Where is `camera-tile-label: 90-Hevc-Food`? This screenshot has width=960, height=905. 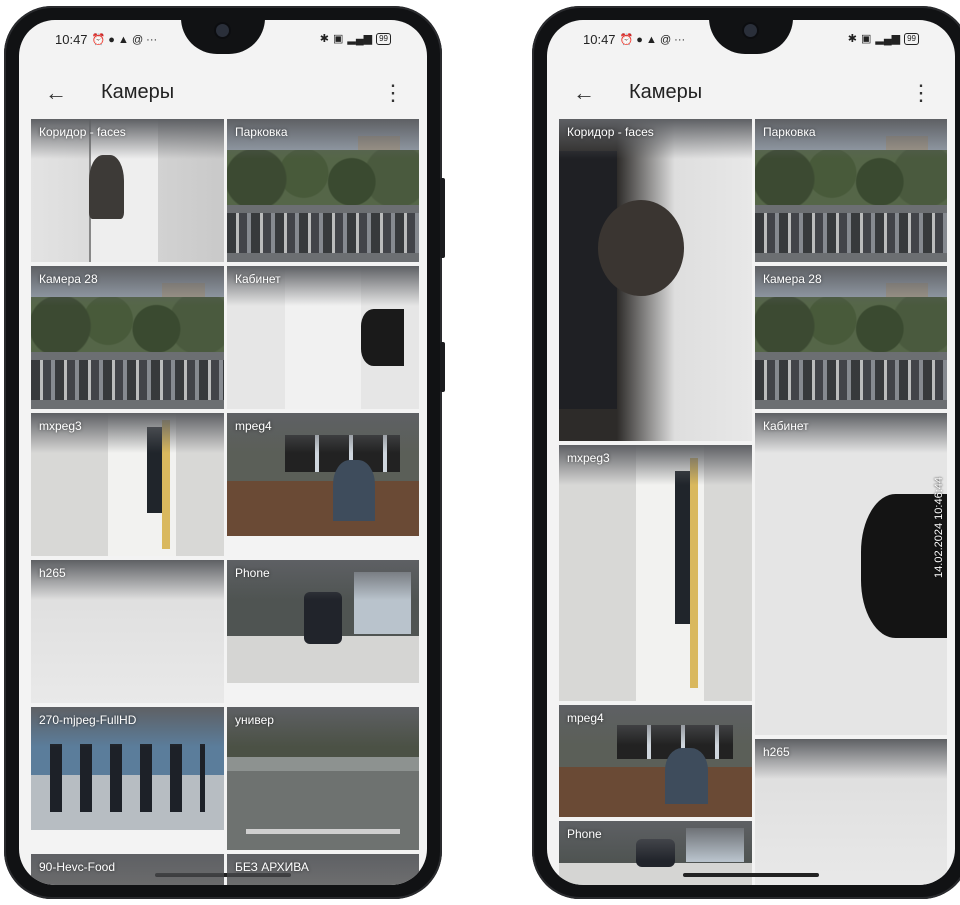 camera-tile-label: 90-Hevc-Food is located at coordinates (77, 867).